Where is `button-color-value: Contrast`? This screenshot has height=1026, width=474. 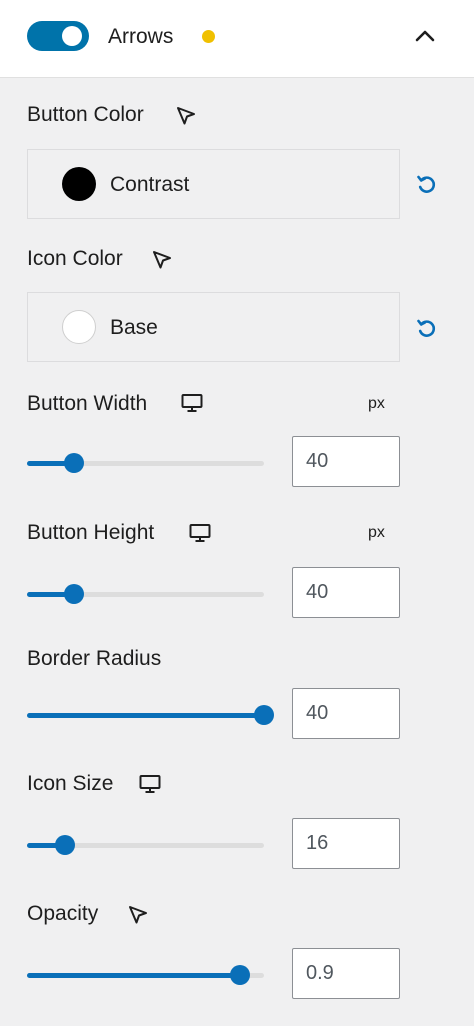
button-color-value: Contrast is located at coordinates (150, 184).